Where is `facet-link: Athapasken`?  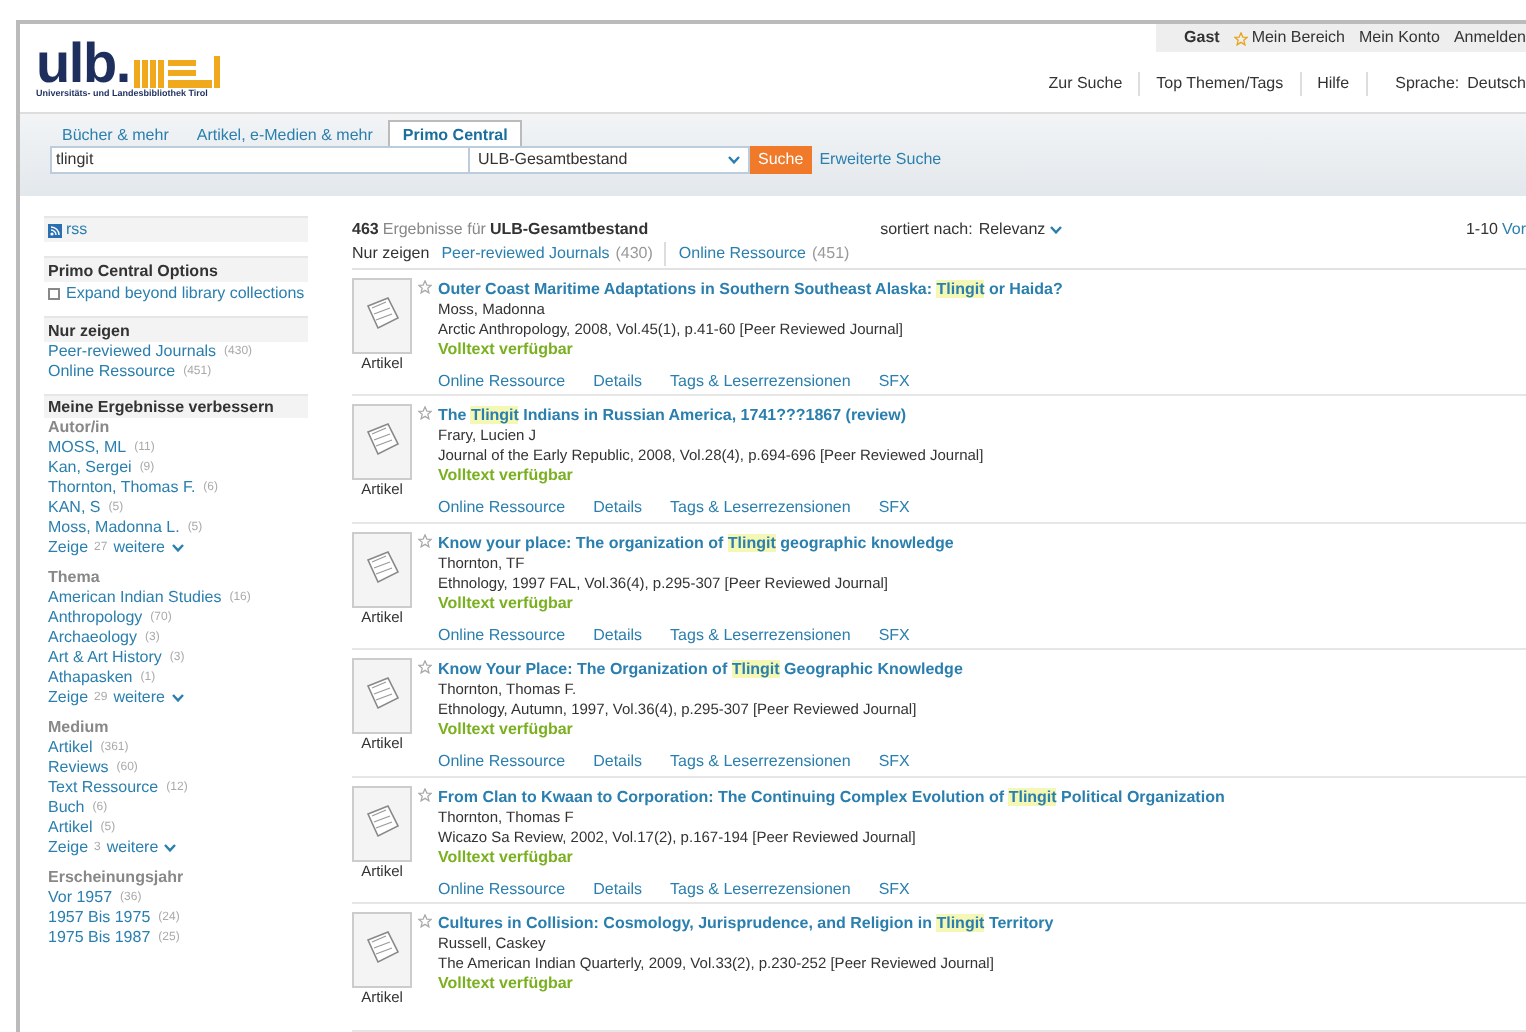 facet-link: Athapasken is located at coordinates (90, 678).